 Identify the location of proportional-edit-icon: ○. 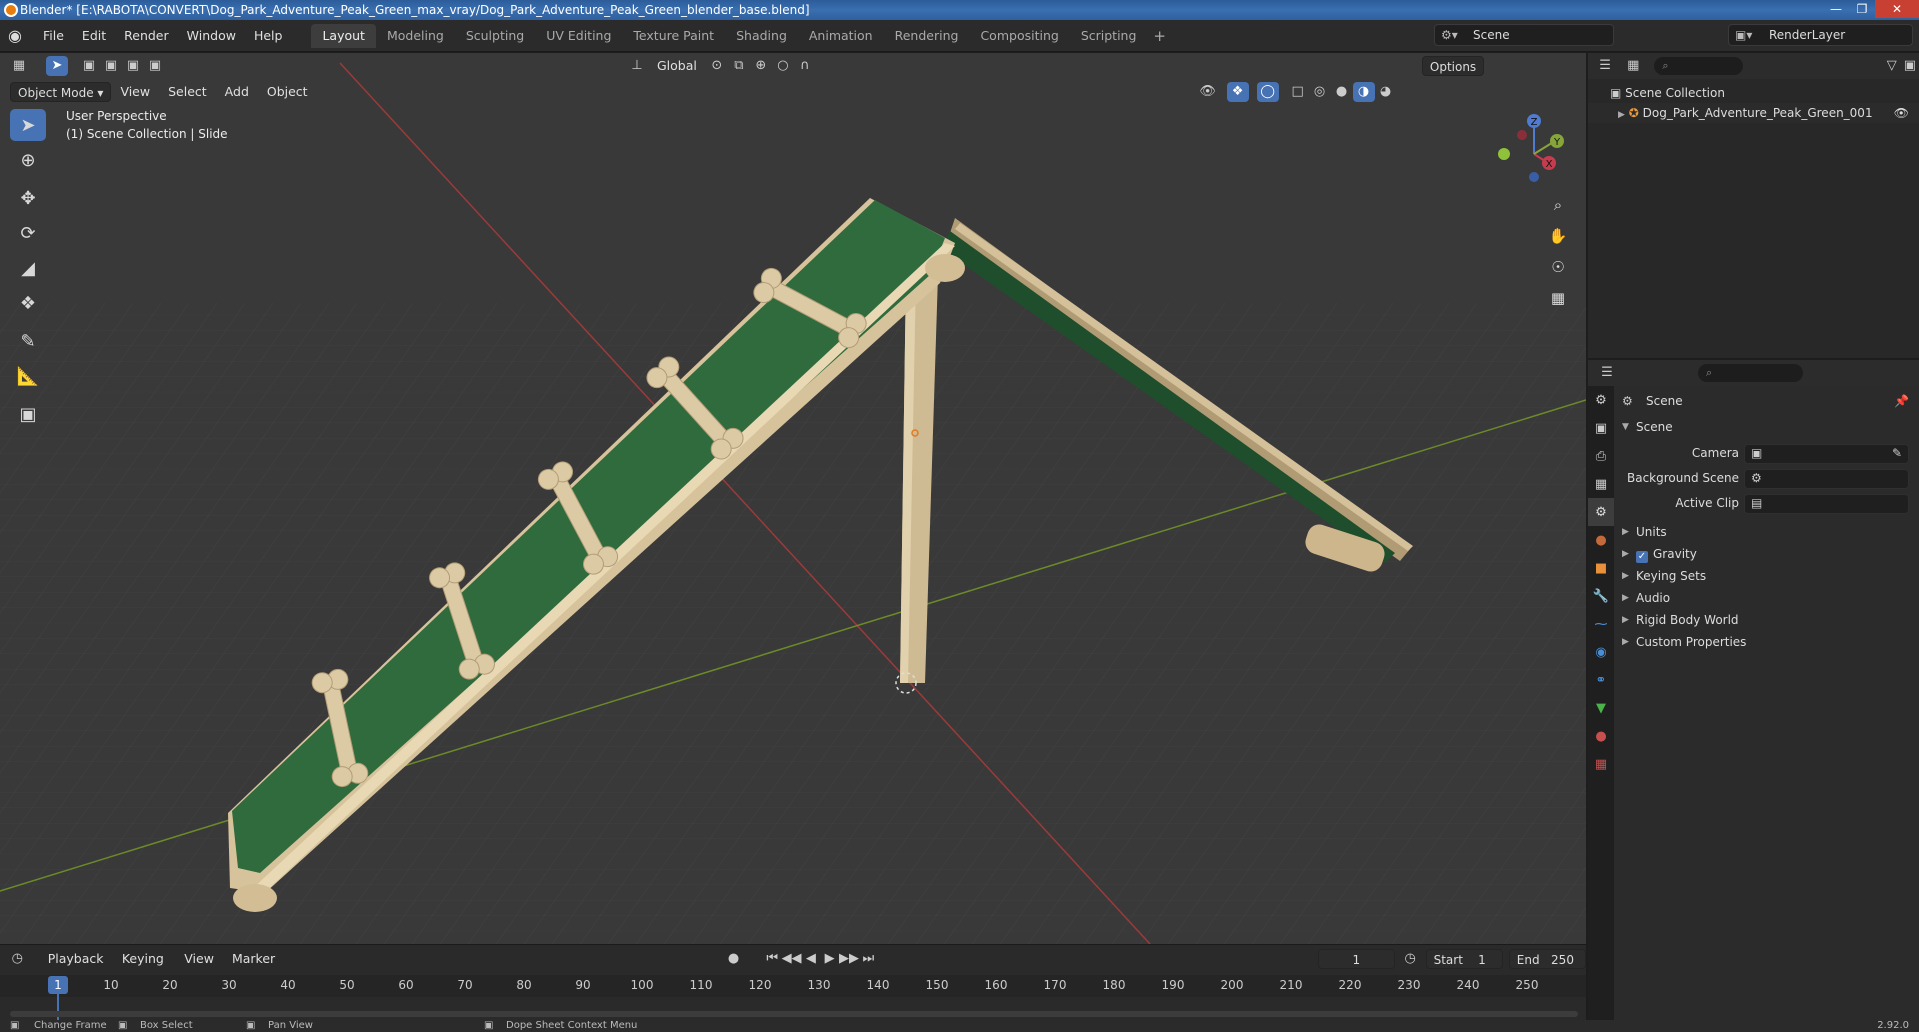
(783, 66).